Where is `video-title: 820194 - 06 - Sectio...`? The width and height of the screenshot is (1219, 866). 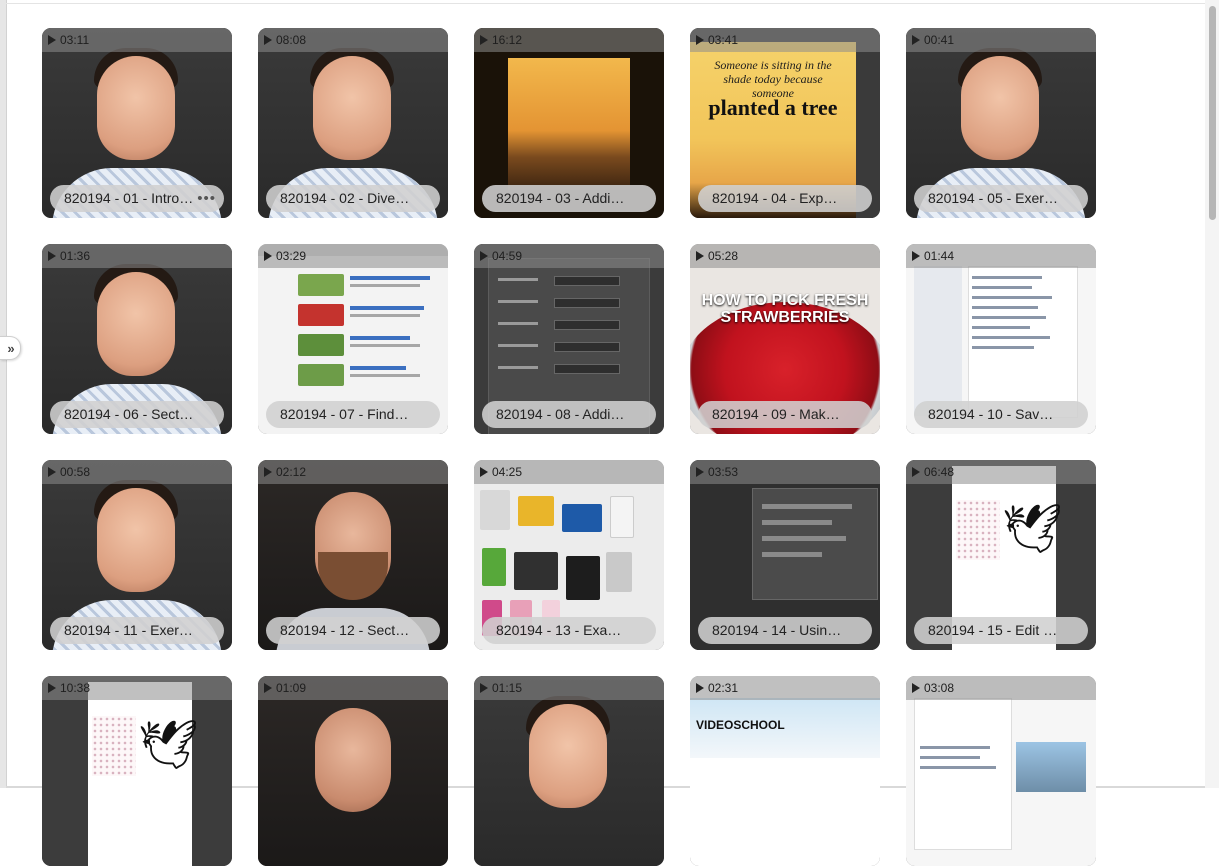
video-title: 820194 - 06 - Sectio... is located at coordinates (137, 414).